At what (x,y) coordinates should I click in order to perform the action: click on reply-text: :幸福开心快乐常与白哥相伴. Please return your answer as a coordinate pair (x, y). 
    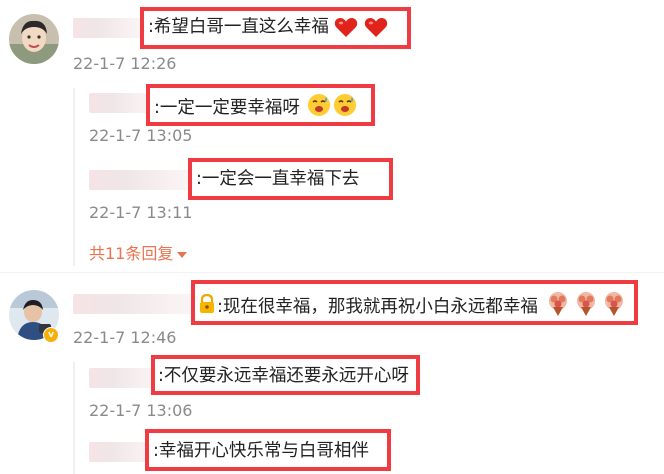
    Looking at the image, I should click on (261, 451).